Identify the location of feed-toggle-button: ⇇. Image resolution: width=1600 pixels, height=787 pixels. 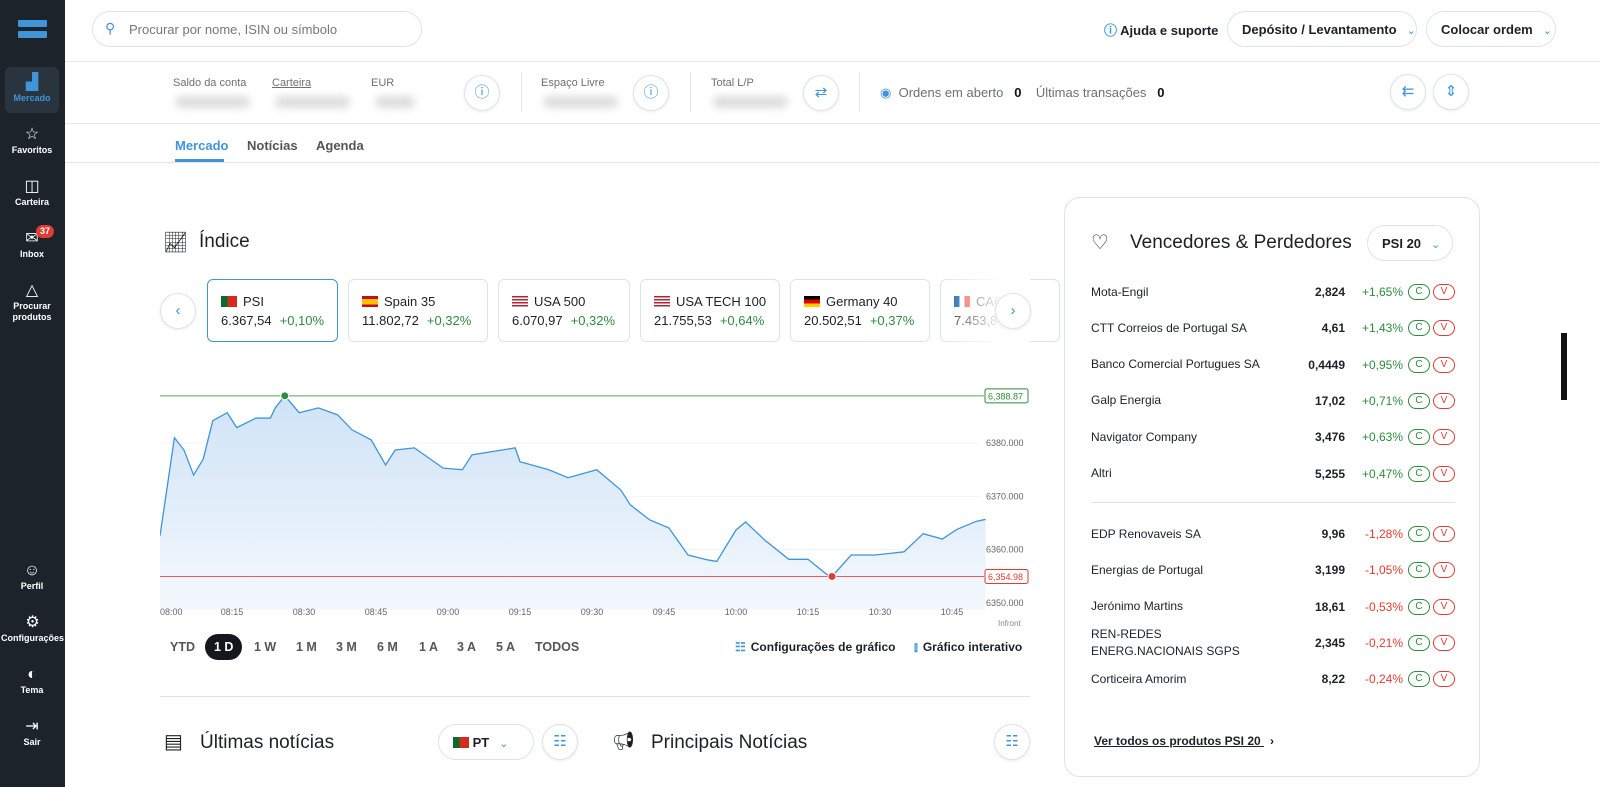
(1408, 92).